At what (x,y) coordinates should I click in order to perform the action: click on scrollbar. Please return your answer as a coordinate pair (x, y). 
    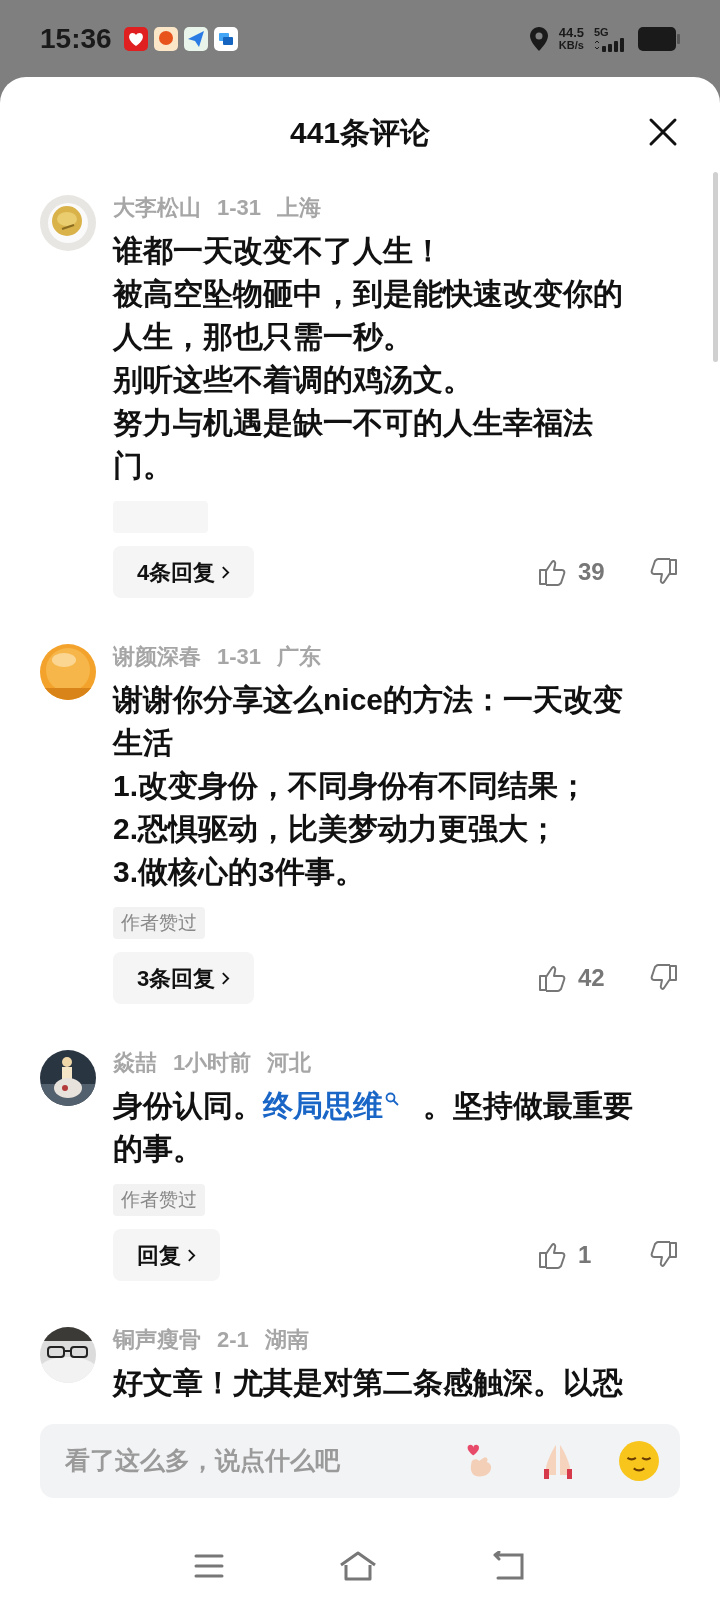
    Looking at the image, I should click on (715, 267).